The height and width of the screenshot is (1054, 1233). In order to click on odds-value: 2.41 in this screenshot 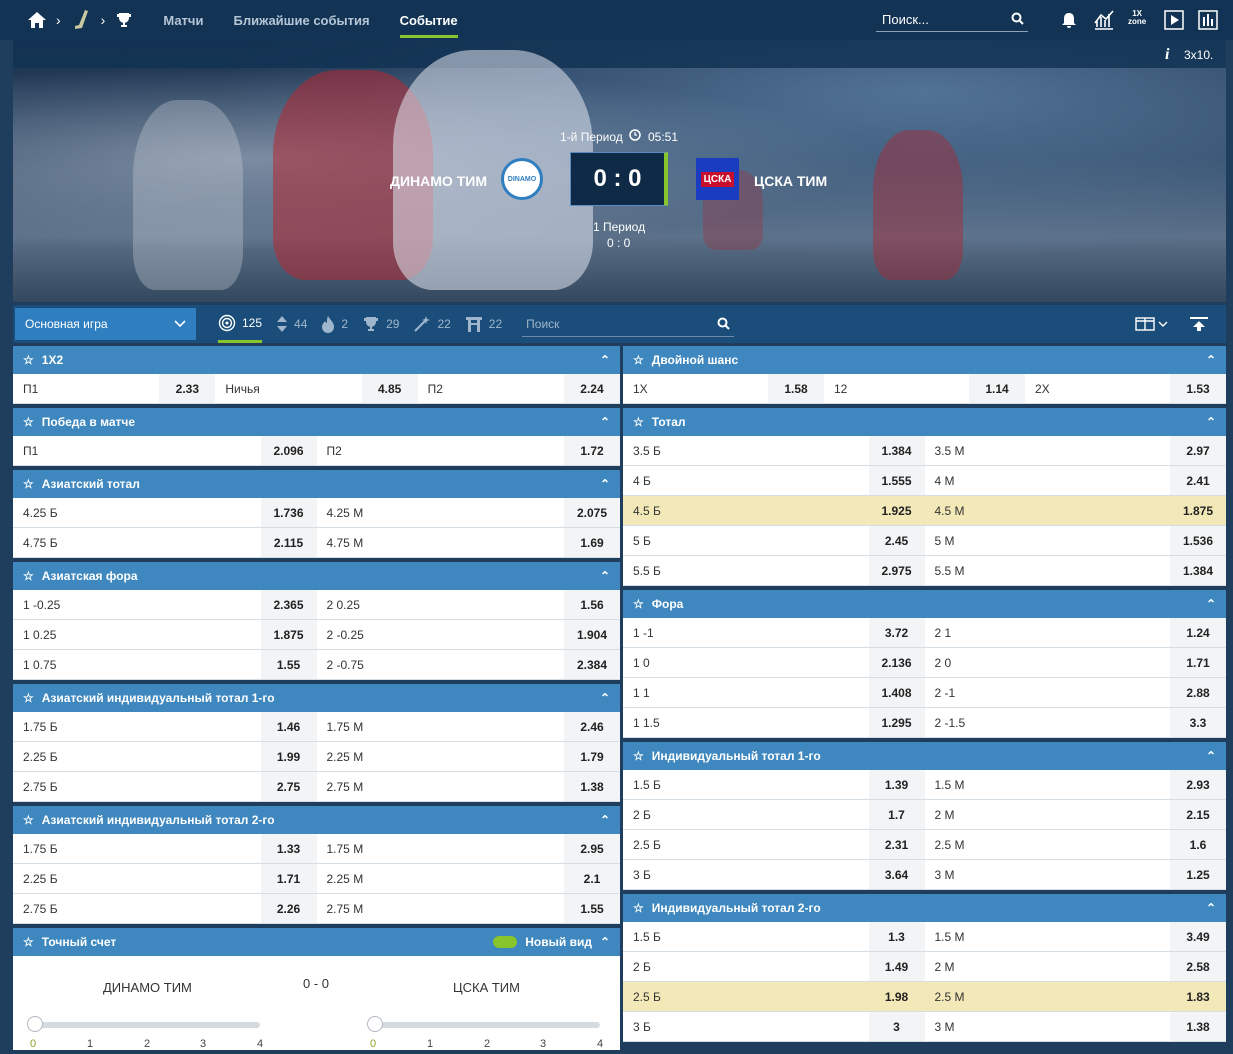, I will do `click(1198, 480)`.